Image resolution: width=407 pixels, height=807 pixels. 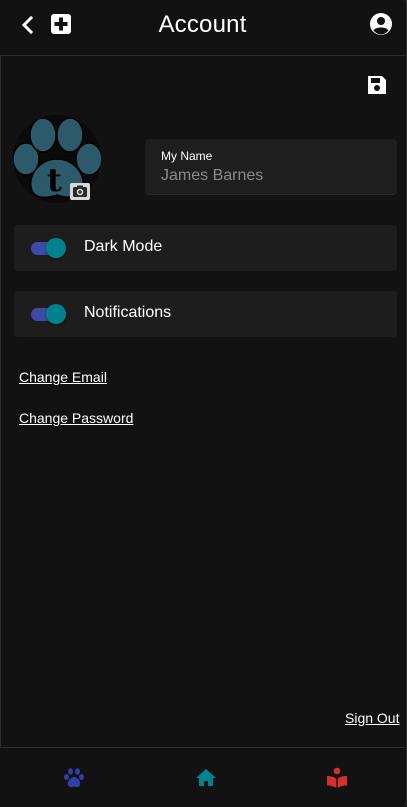 What do you see at coordinates (123, 246) in the screenshot?
I see `dark-mode-label: Dark Mode` at bounding box center [123, 246].